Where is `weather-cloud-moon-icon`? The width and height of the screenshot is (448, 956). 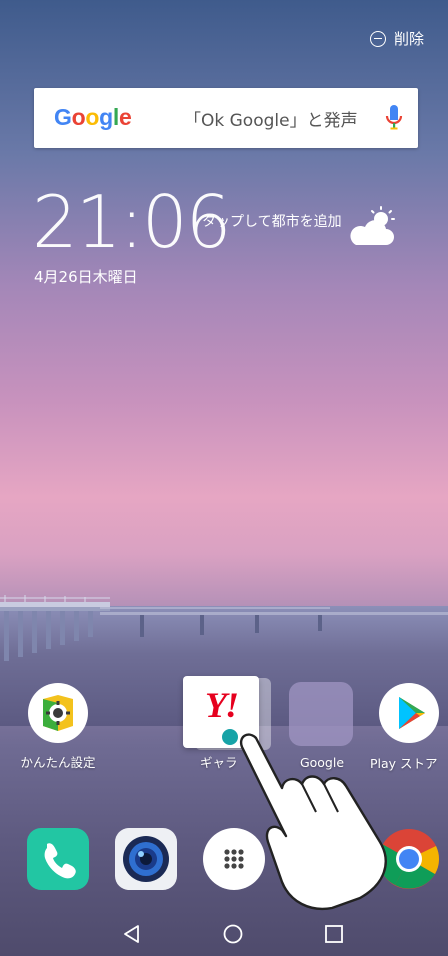
weather-cloud-moon-icon is located at coordinates (373, 227).